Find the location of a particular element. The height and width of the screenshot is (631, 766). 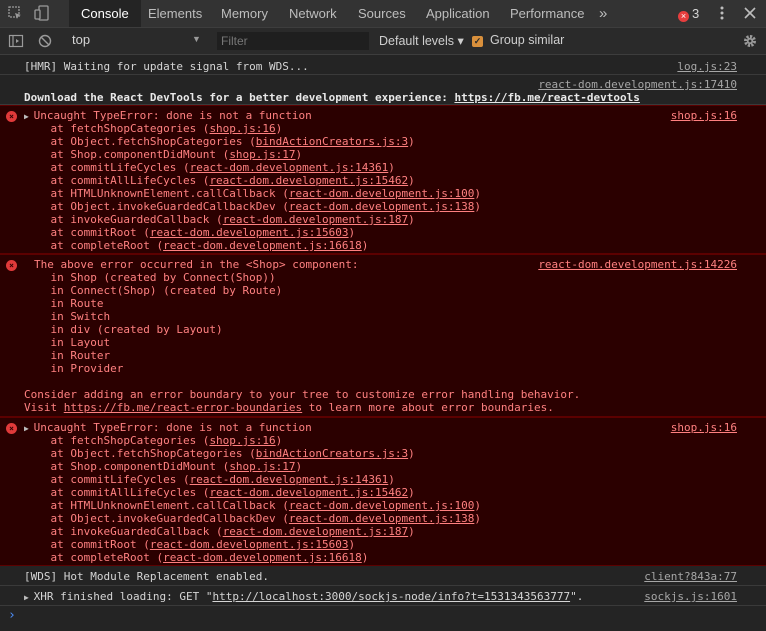

log-levels-dropdown: Default levels ▾ is located at coordinates (421, 40).